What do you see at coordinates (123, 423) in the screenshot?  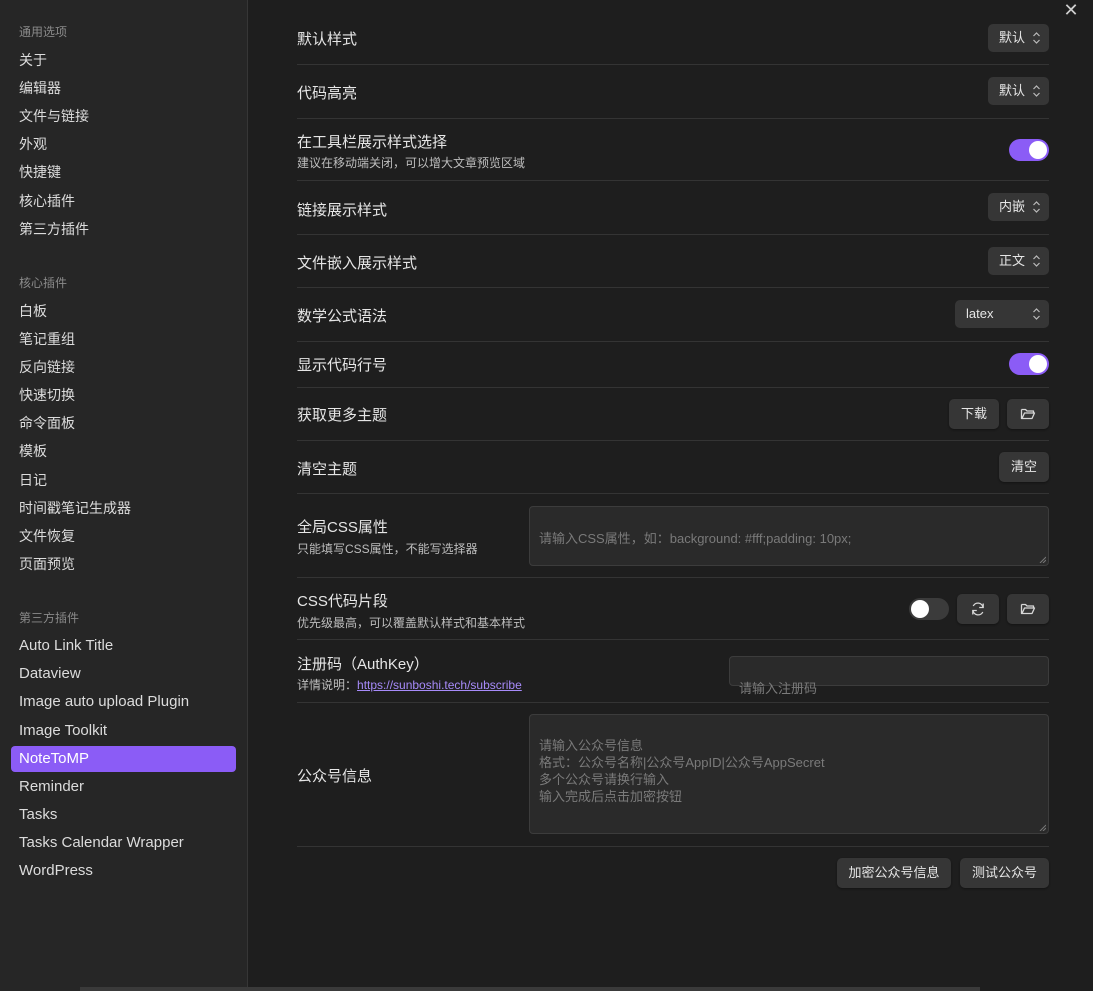 I see `sidebar-item-command-palette: 命令面板` at bounding box center [123, 423].